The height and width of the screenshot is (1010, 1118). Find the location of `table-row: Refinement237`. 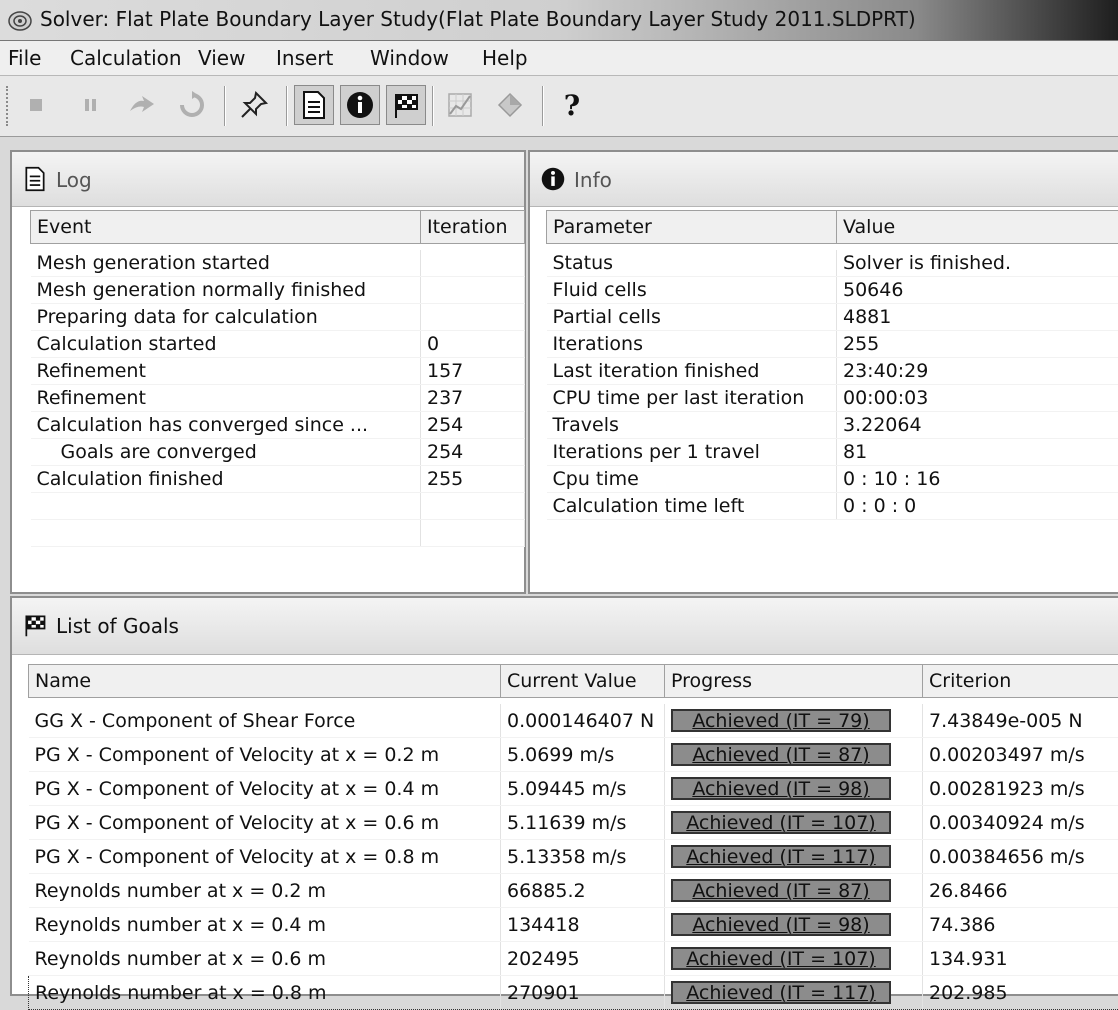

table-row: Refinement237 is located at coordinates (278, 398).